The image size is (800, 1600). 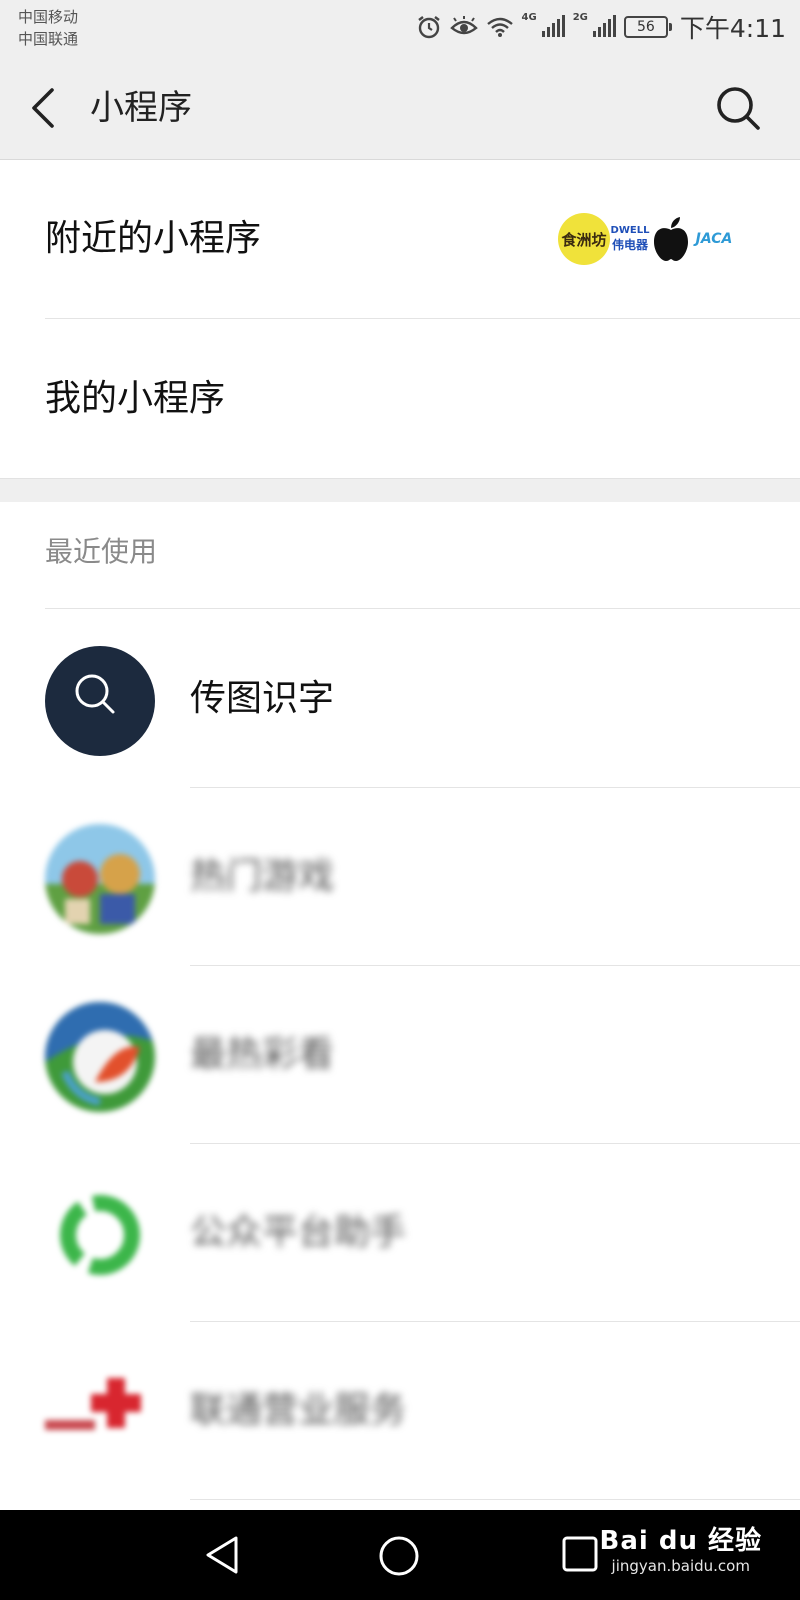 I want to click on dwell-logo-line2: 伟电器, so click(x=629, y=245).